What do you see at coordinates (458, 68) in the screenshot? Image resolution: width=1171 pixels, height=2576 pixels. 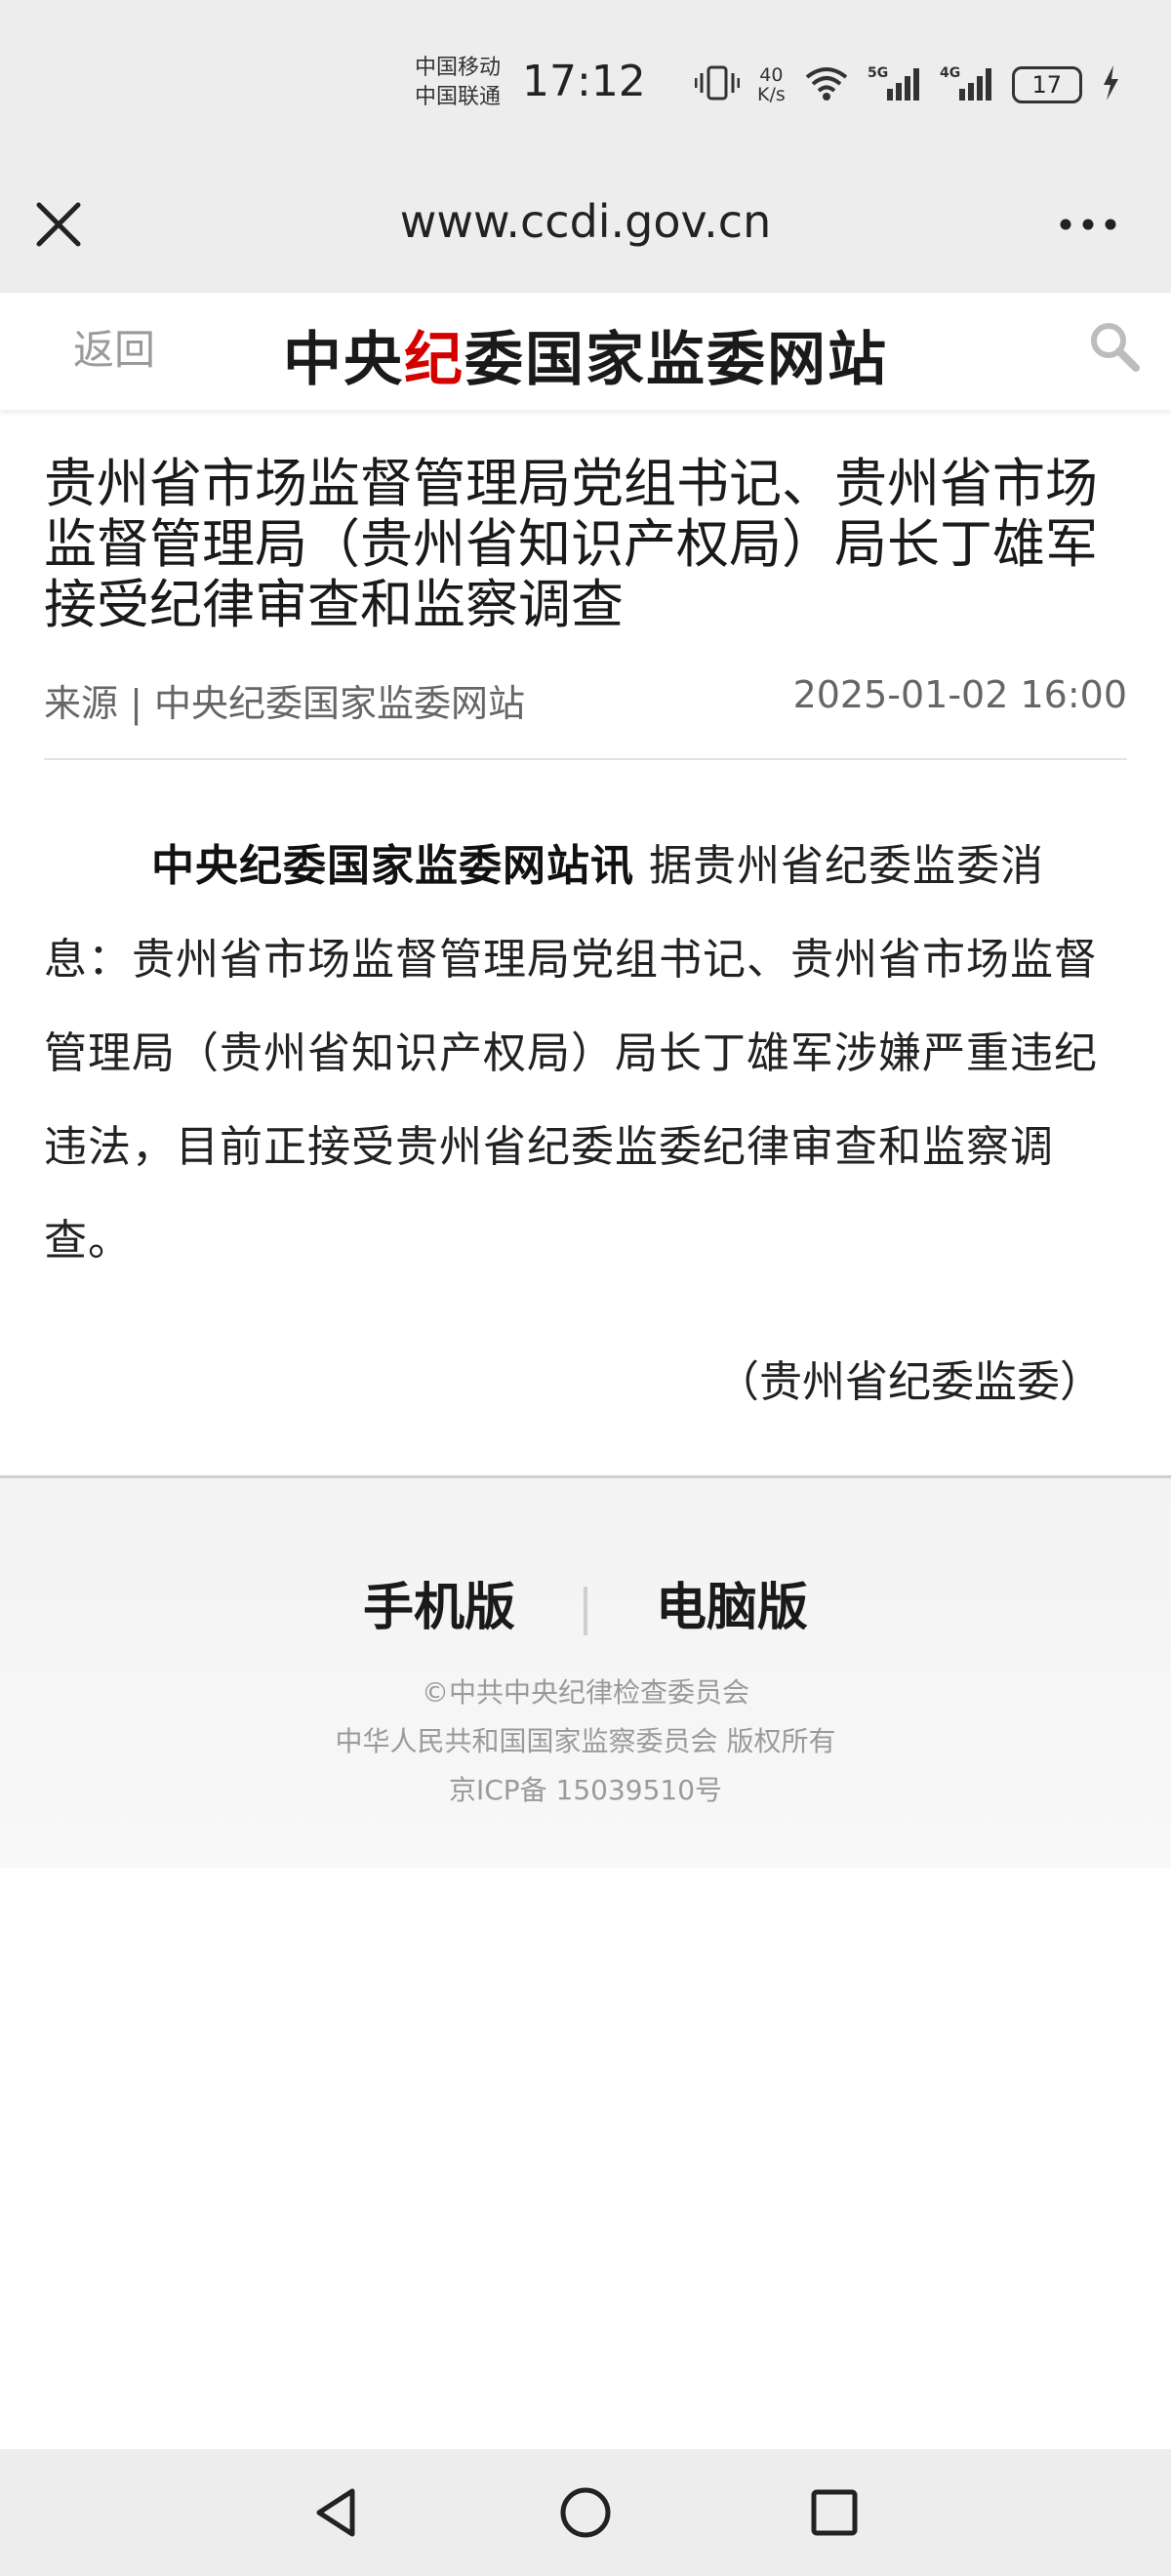 I see `carrier-1: 中国移动` at bounding box center [458, 68].